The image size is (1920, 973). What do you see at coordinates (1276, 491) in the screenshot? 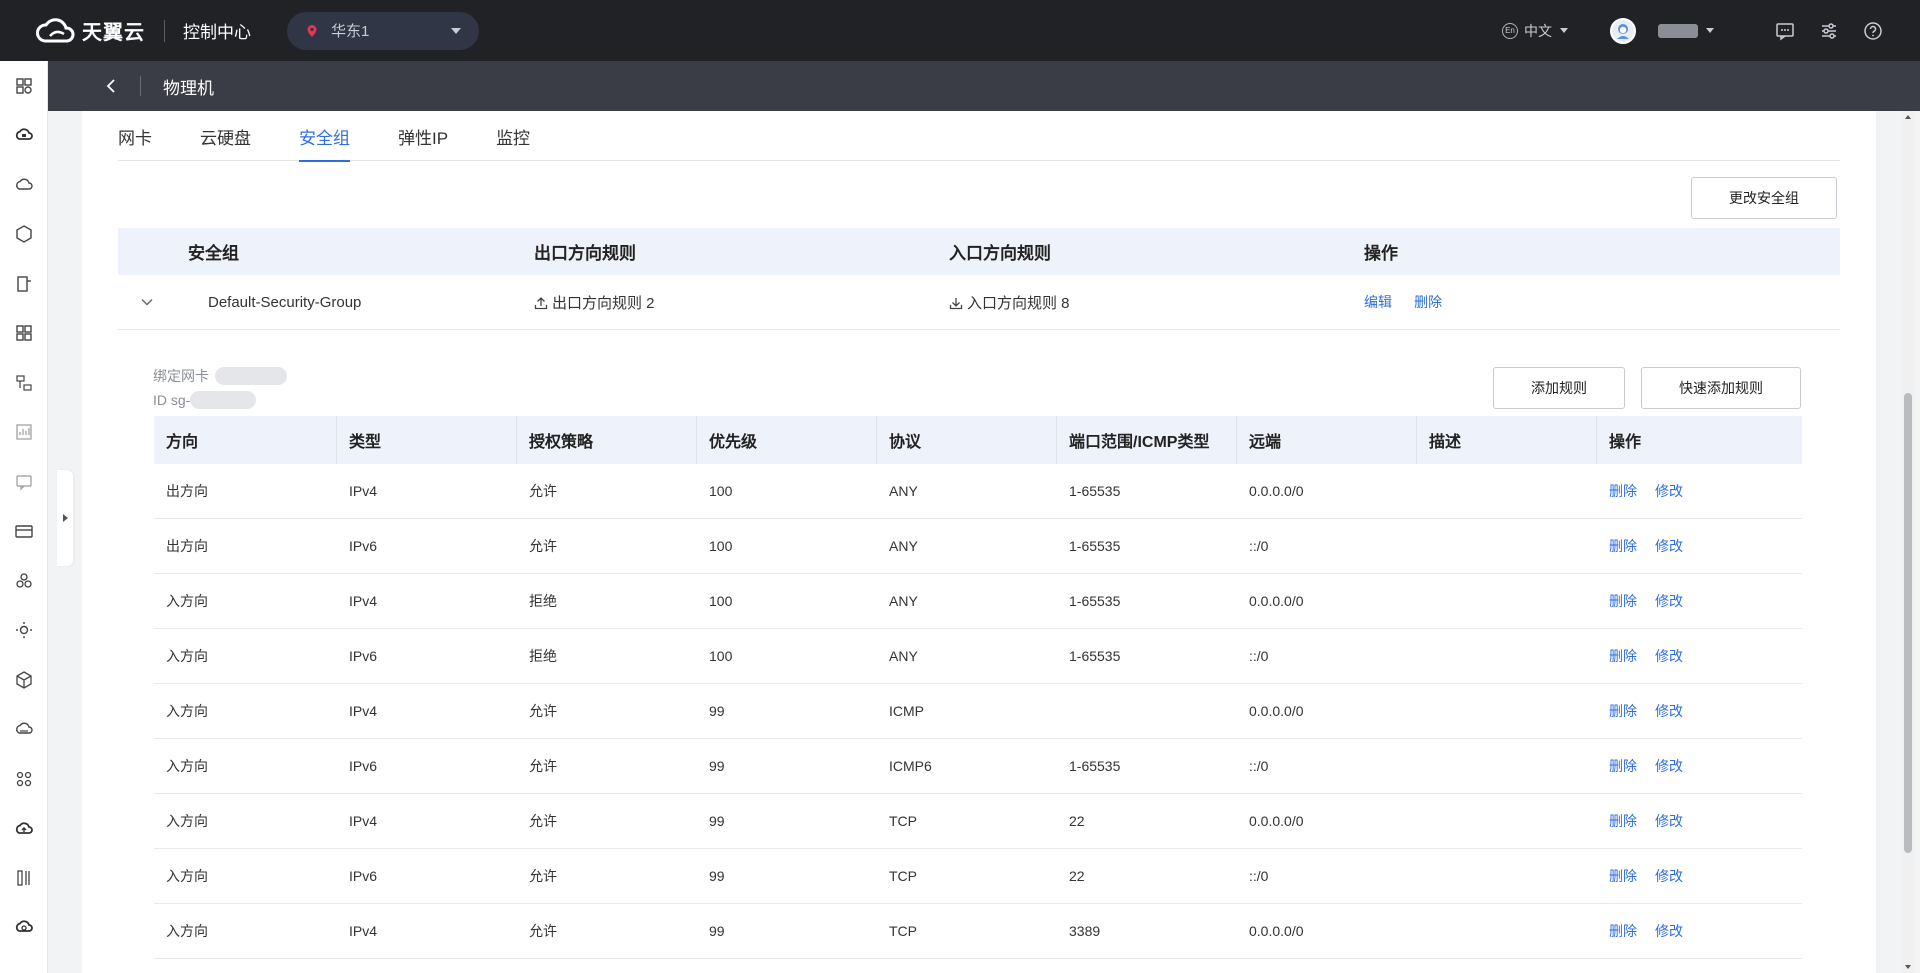
I see `cell-remote: 0.0.0.0/0` at bounding box center [1276, 491].